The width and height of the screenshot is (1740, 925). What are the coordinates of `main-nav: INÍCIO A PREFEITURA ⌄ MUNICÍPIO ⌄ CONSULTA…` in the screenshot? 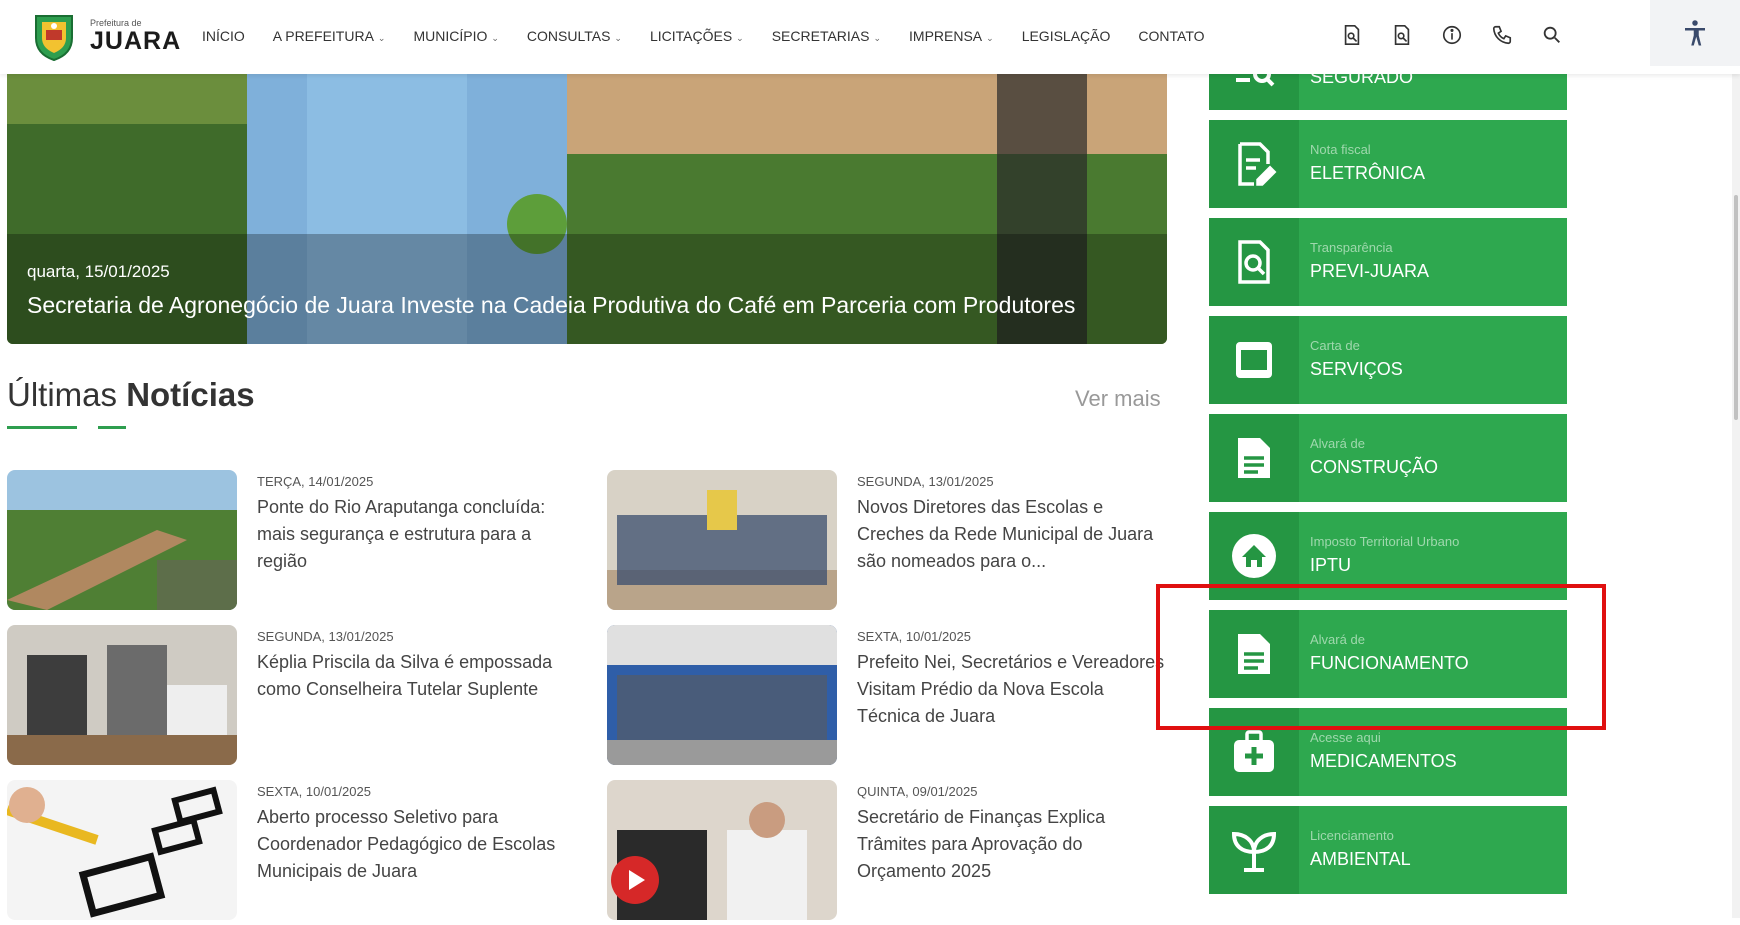 It's located at (717, 36).